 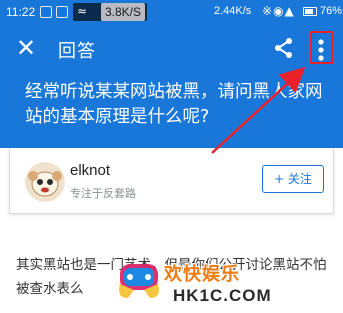 I want to click on author-name: elknot, so click(x=90, y=170).